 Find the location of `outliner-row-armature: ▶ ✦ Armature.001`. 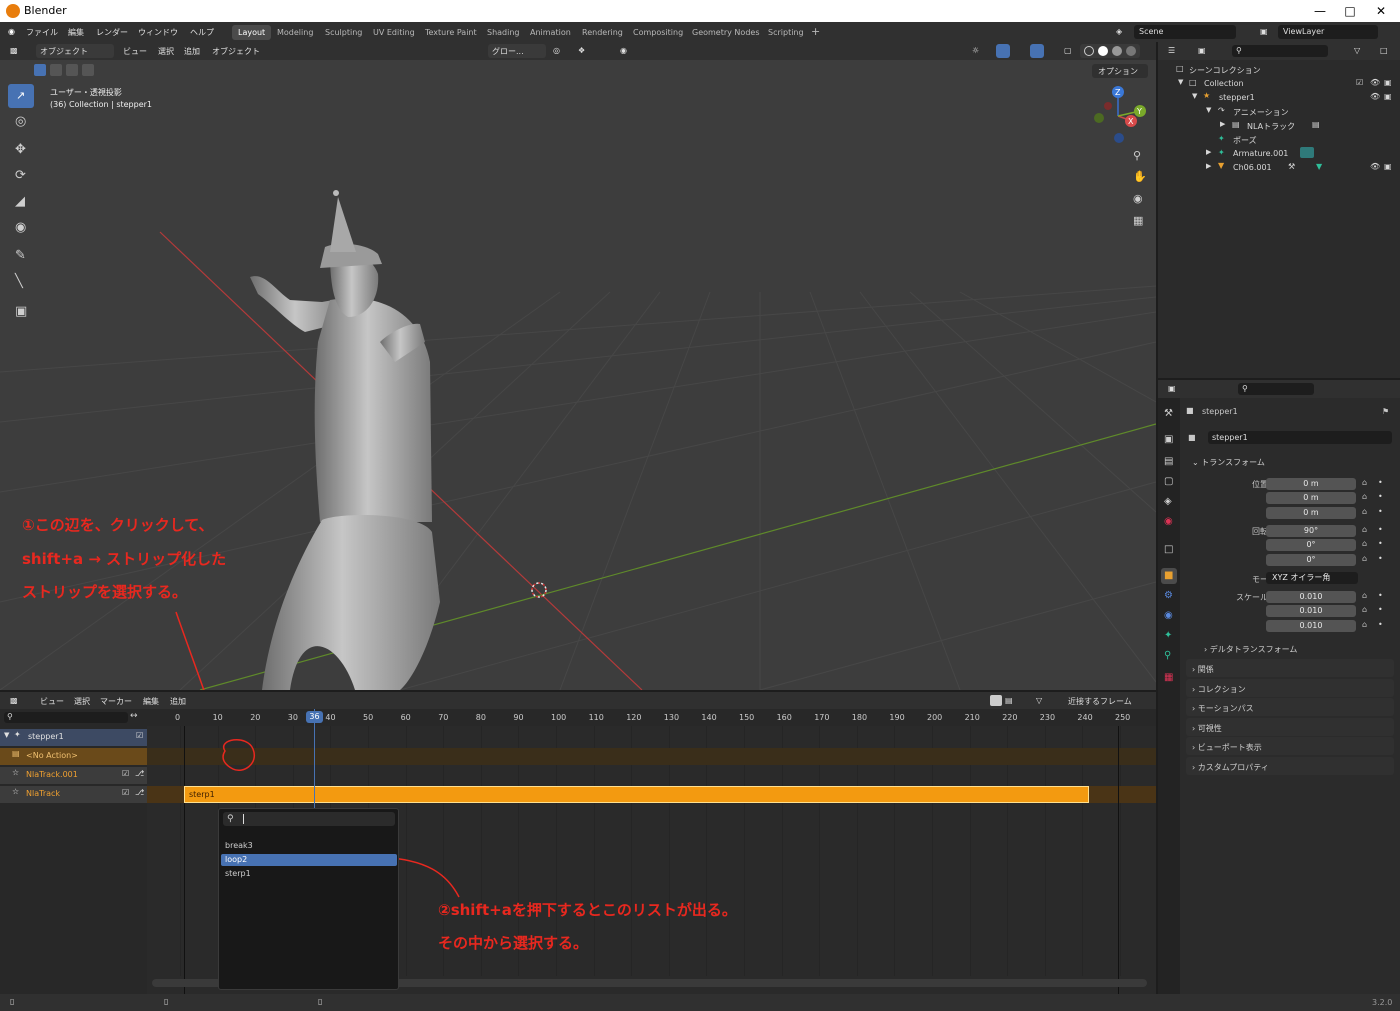

outliner-row-armature: ▶ ✦ Armature.001 is located at coordinates (1279, 154).